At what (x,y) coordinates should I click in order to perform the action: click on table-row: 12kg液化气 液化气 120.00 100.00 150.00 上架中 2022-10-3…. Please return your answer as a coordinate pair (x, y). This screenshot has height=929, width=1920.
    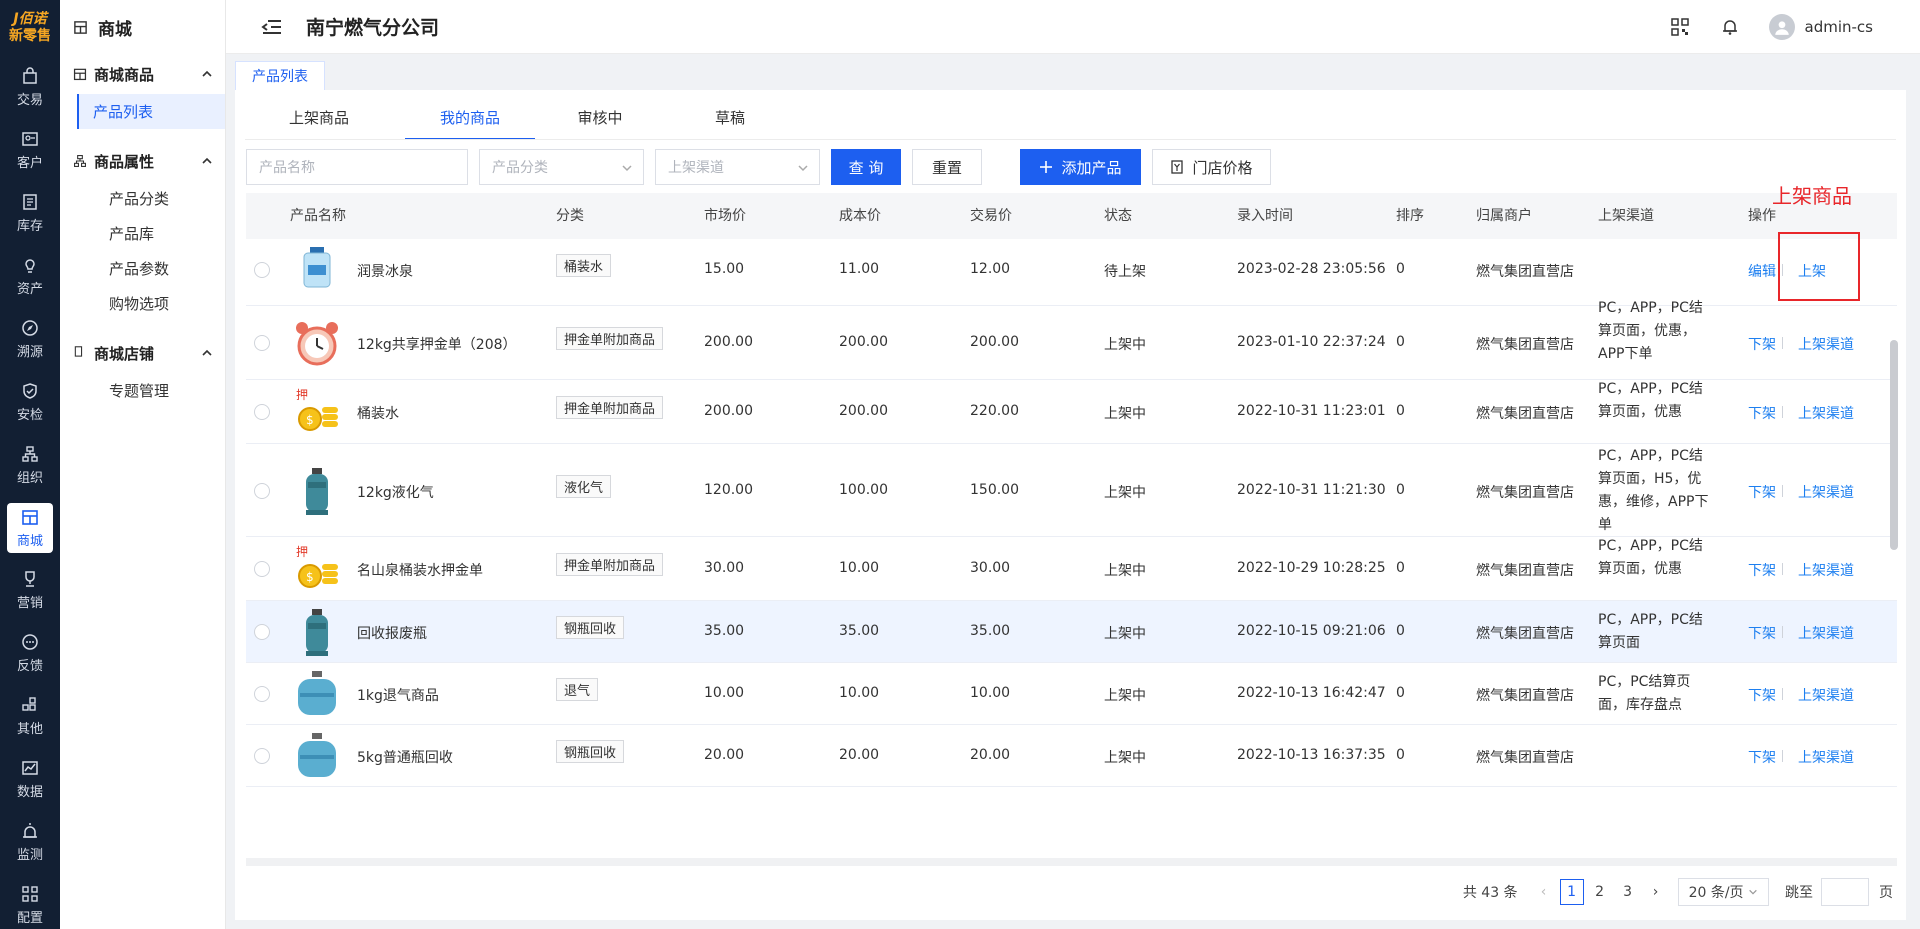
    Looking at the image, I should click on (1071, 490).